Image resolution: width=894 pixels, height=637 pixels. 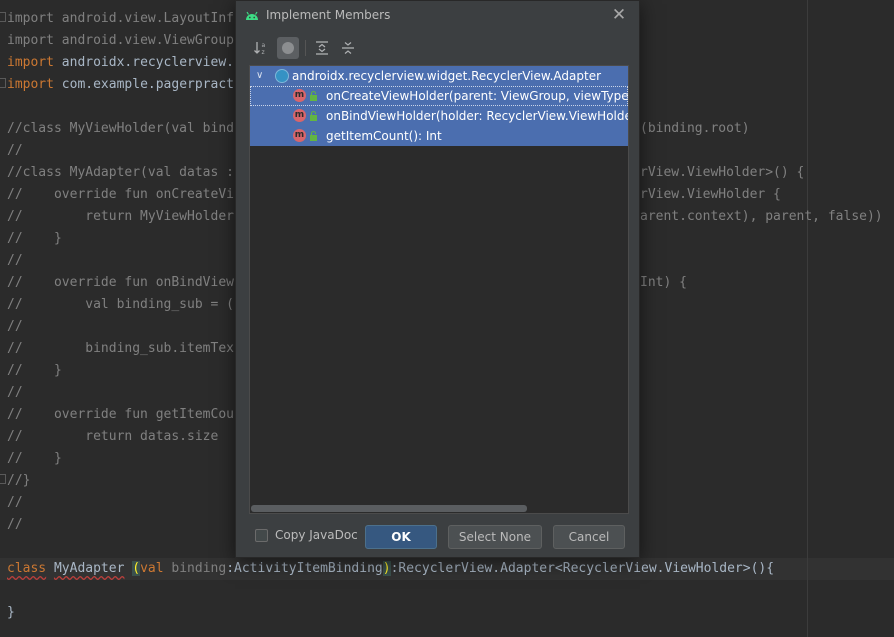 What do you see at coordinates (259, 76) in the screenshot?
I see `chevron-down-icon: ∨` at bounding box center [259, 76].